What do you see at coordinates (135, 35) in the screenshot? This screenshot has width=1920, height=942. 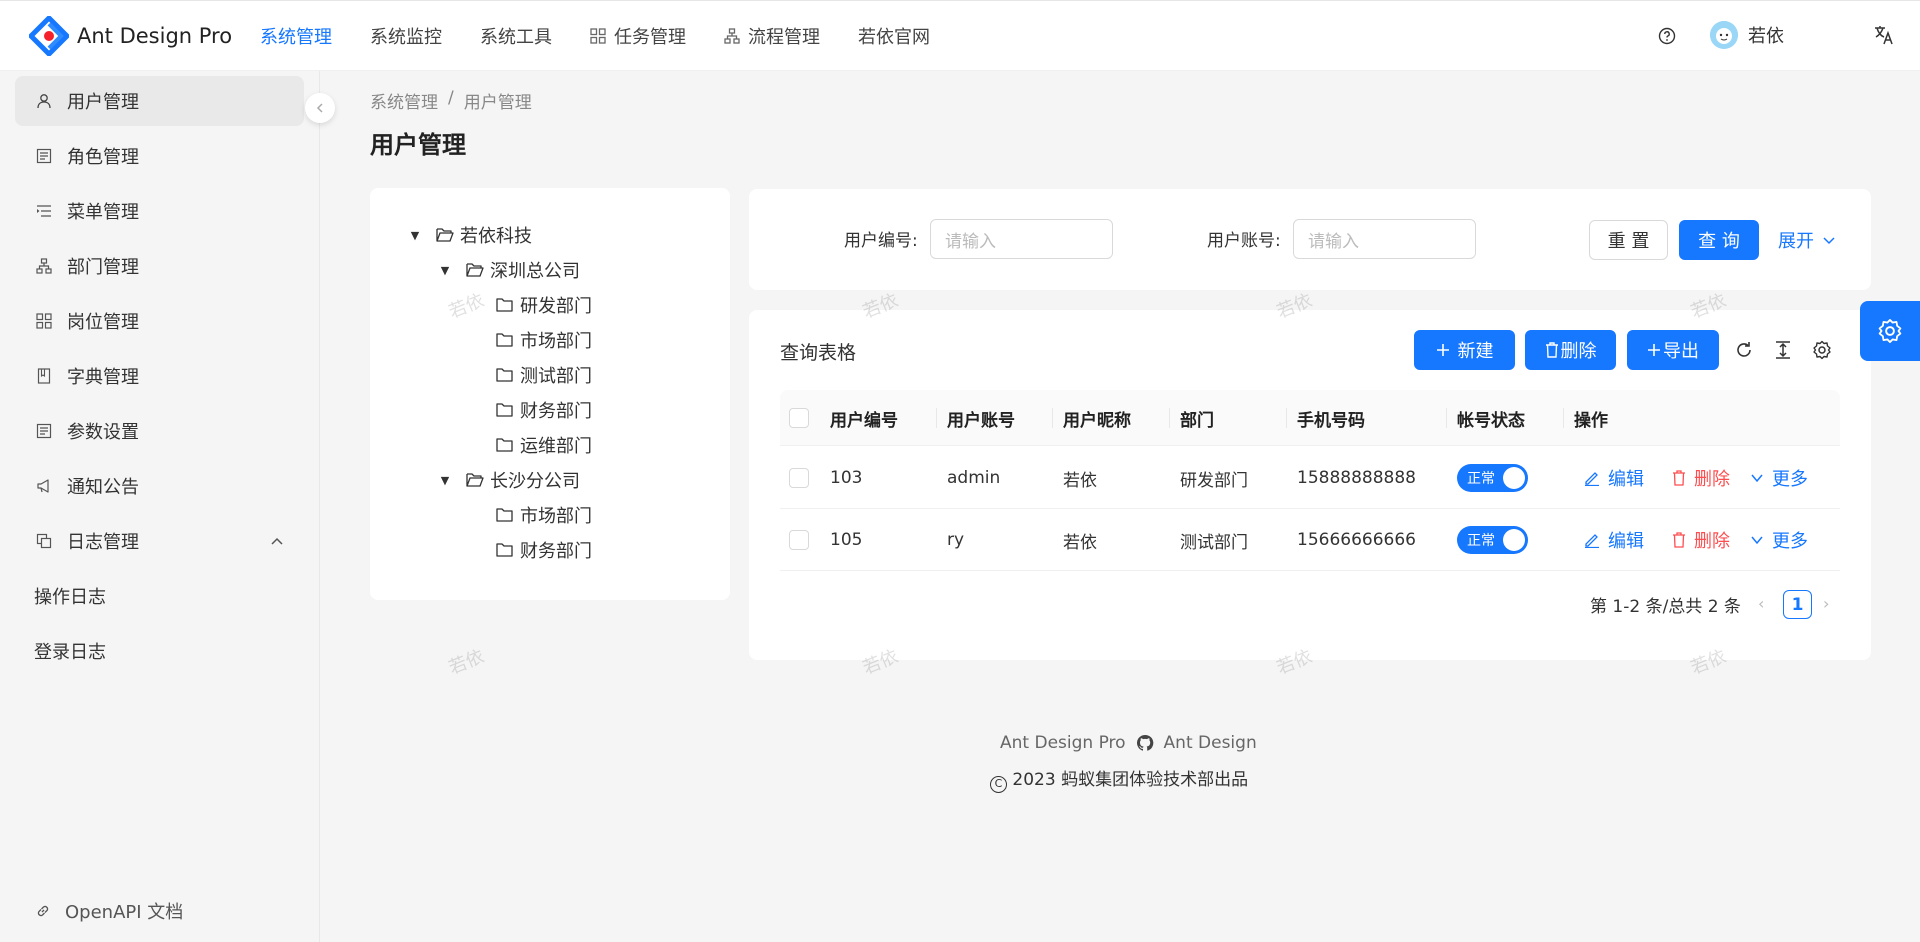 I see `logo: Ant Design Pro` at bounding box center [135, 35].